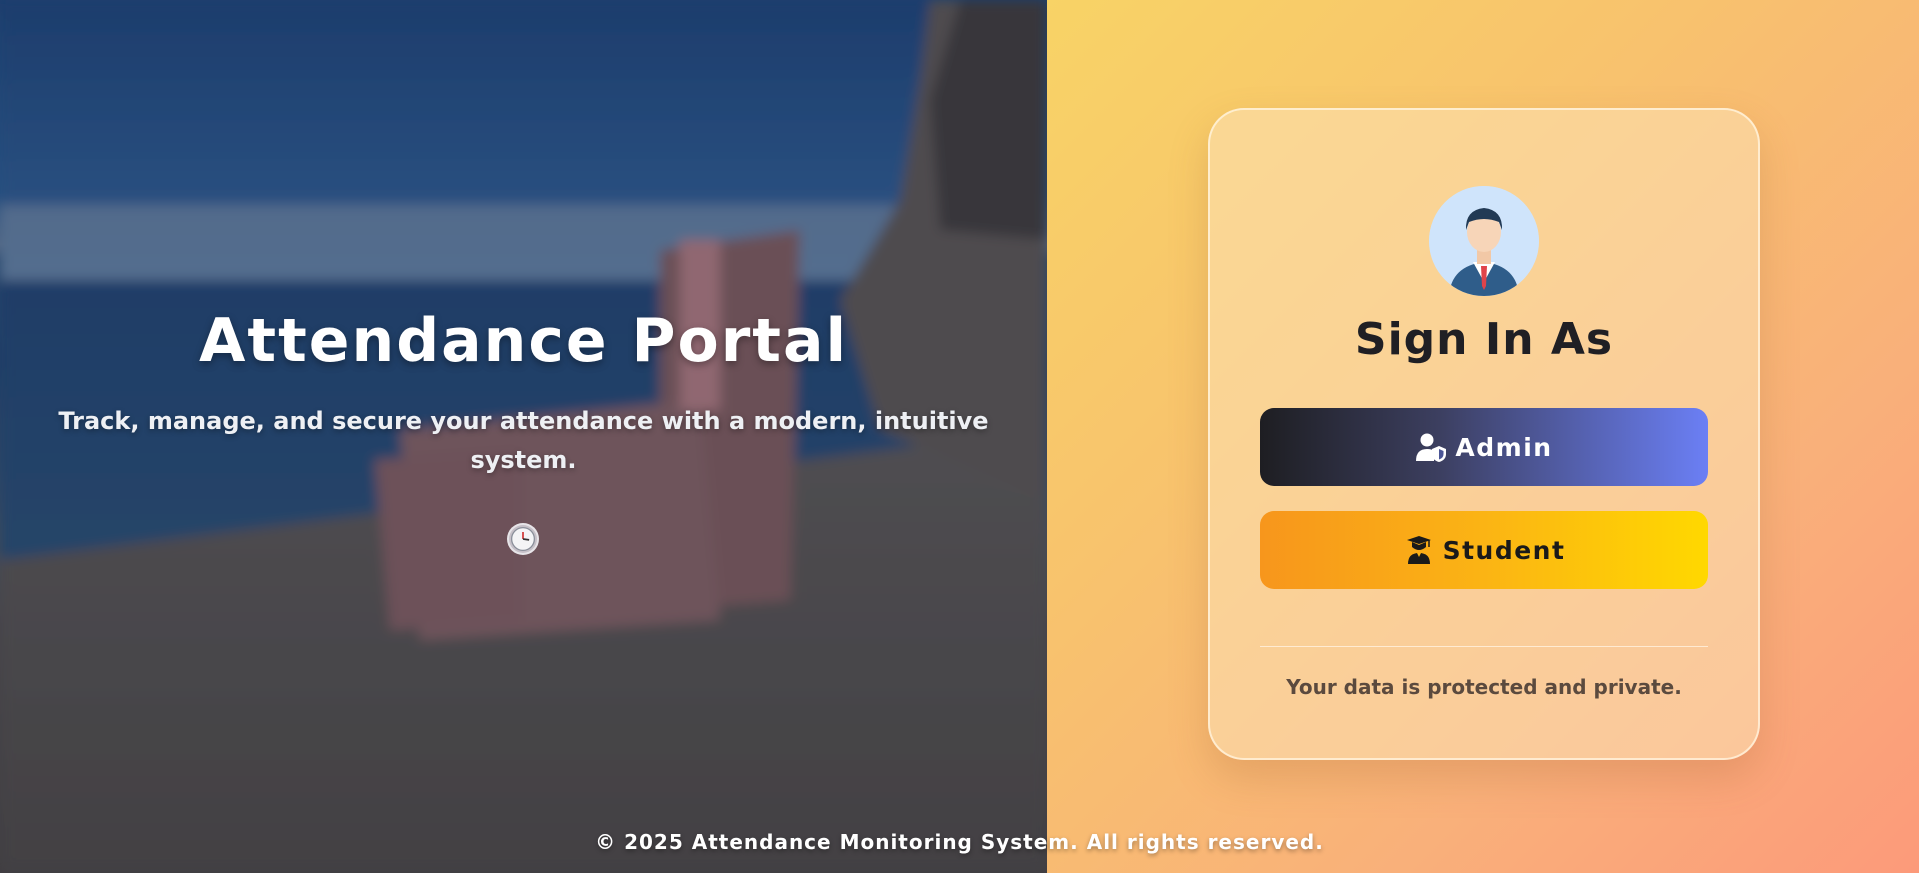 The height and width of the screenshot is (873, 1919). What do you see at coordinates (1484, 646) in the screenshot?
I see `card-divider` at bounding box center [1484, 646].